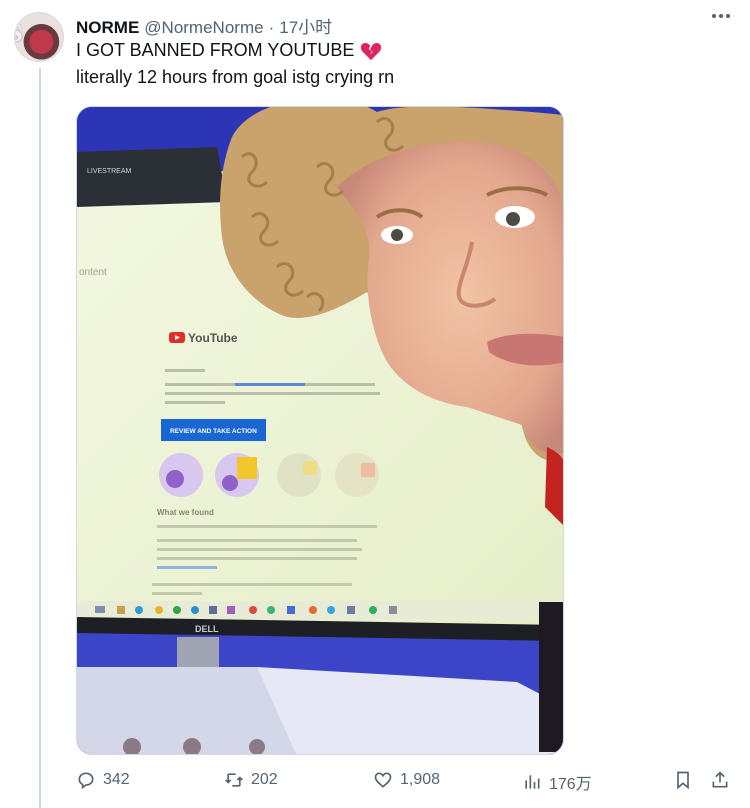  I want to click on email-section-title: What we found, so click(185, 512).